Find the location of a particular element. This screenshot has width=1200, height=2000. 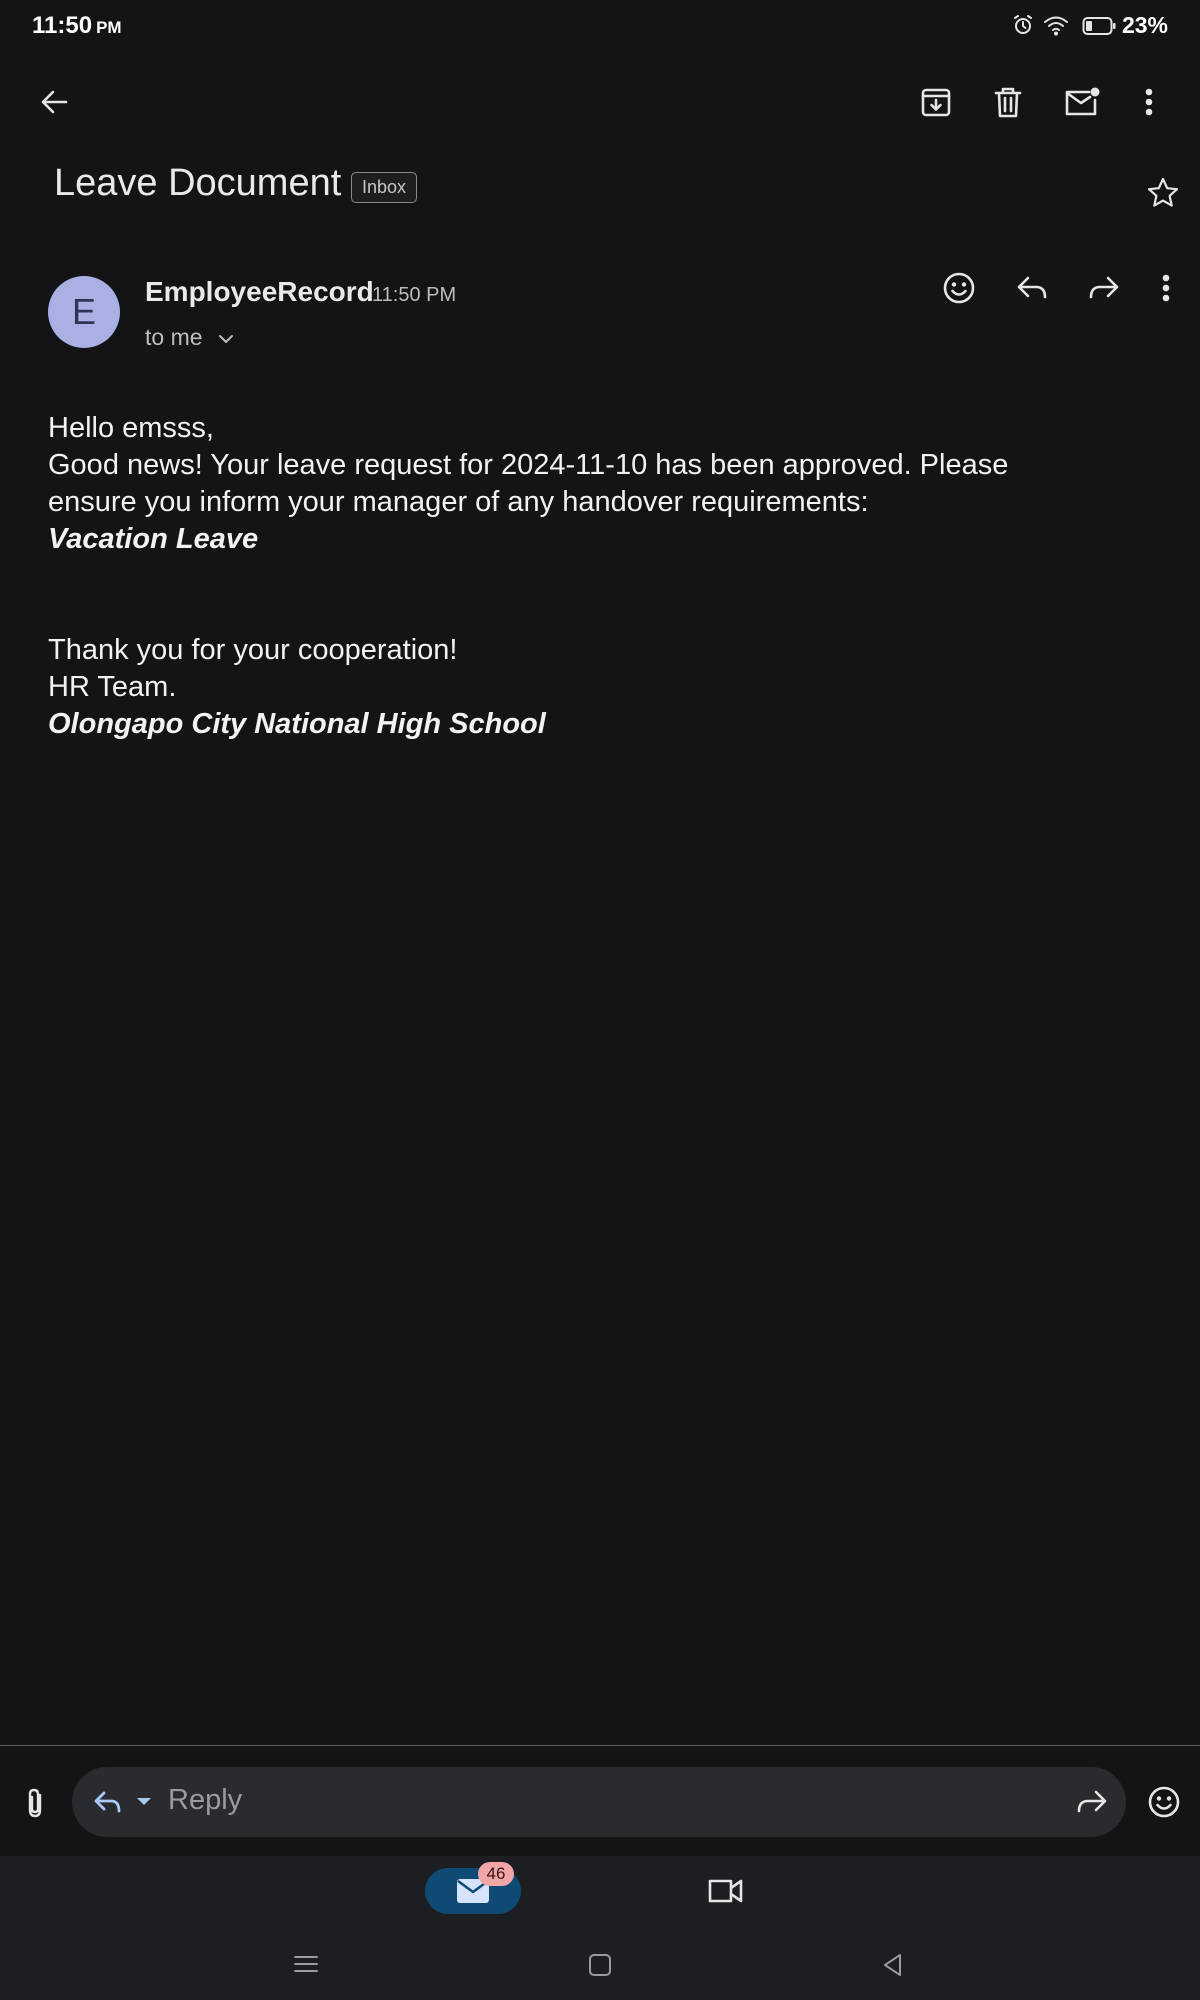

school-name: Olongapo City National High School is located at coordinates (297, 724).